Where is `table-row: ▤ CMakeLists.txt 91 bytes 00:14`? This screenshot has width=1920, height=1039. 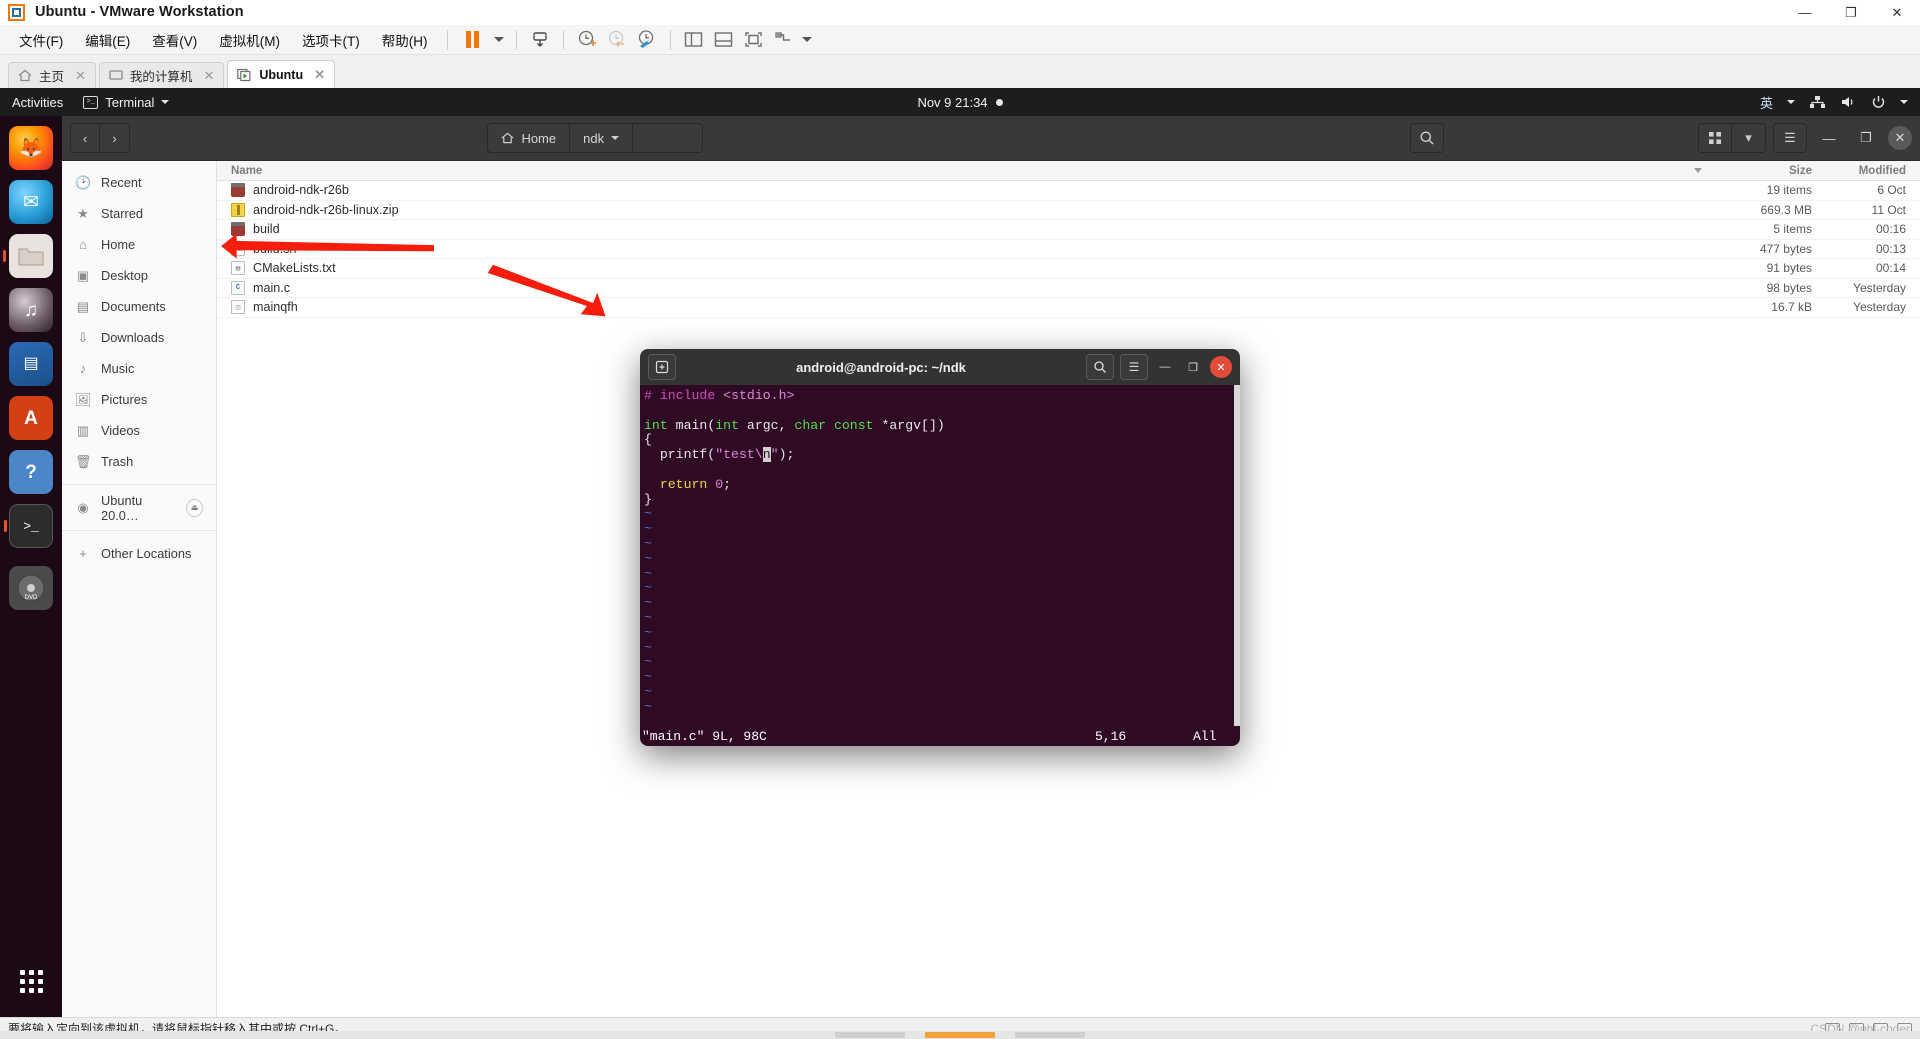
table-row: ▤ CMakeLists.txt 91 bytes 00:14 is located at coordinates (1068, 269).